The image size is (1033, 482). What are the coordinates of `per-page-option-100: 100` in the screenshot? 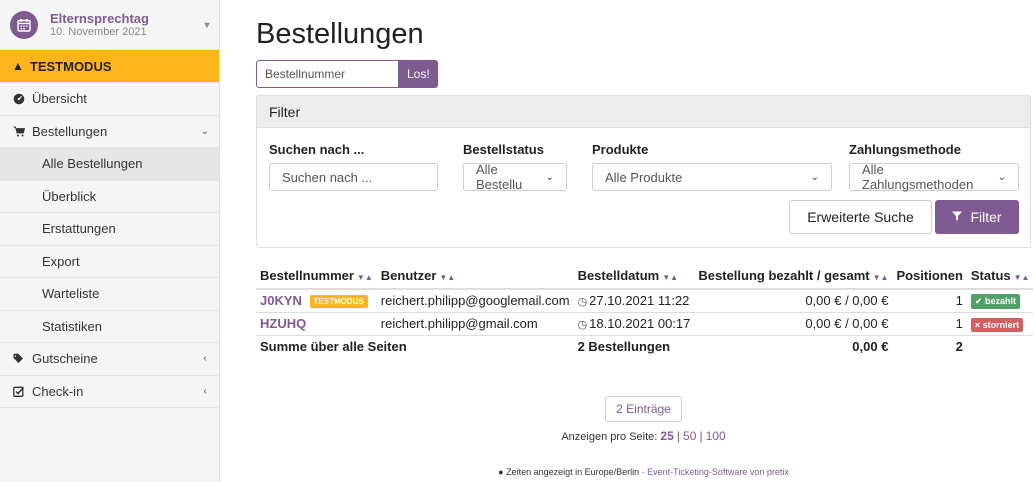 It's located at (716, 436).